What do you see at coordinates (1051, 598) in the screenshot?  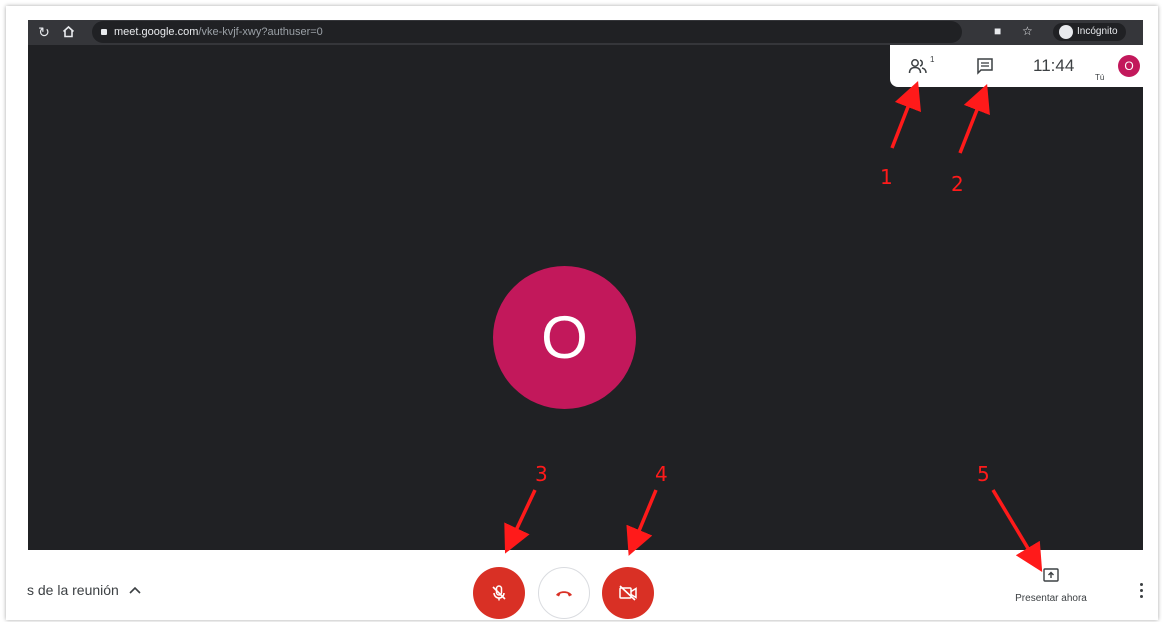 I see `present-now-label: Presentar ahora` at bounding box center [1051, 598].